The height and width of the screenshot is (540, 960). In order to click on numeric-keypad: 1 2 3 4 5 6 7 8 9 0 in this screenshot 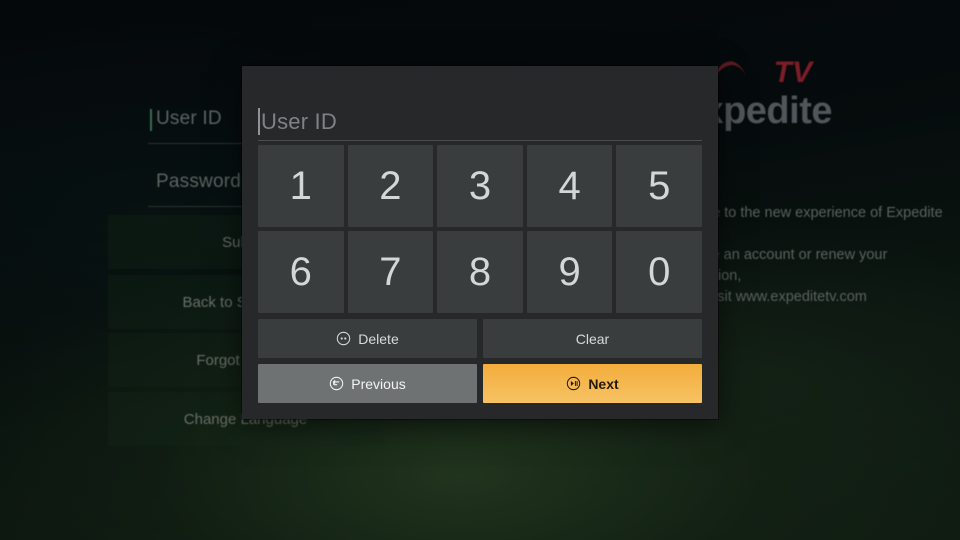, I will do `click(480, 229)`.